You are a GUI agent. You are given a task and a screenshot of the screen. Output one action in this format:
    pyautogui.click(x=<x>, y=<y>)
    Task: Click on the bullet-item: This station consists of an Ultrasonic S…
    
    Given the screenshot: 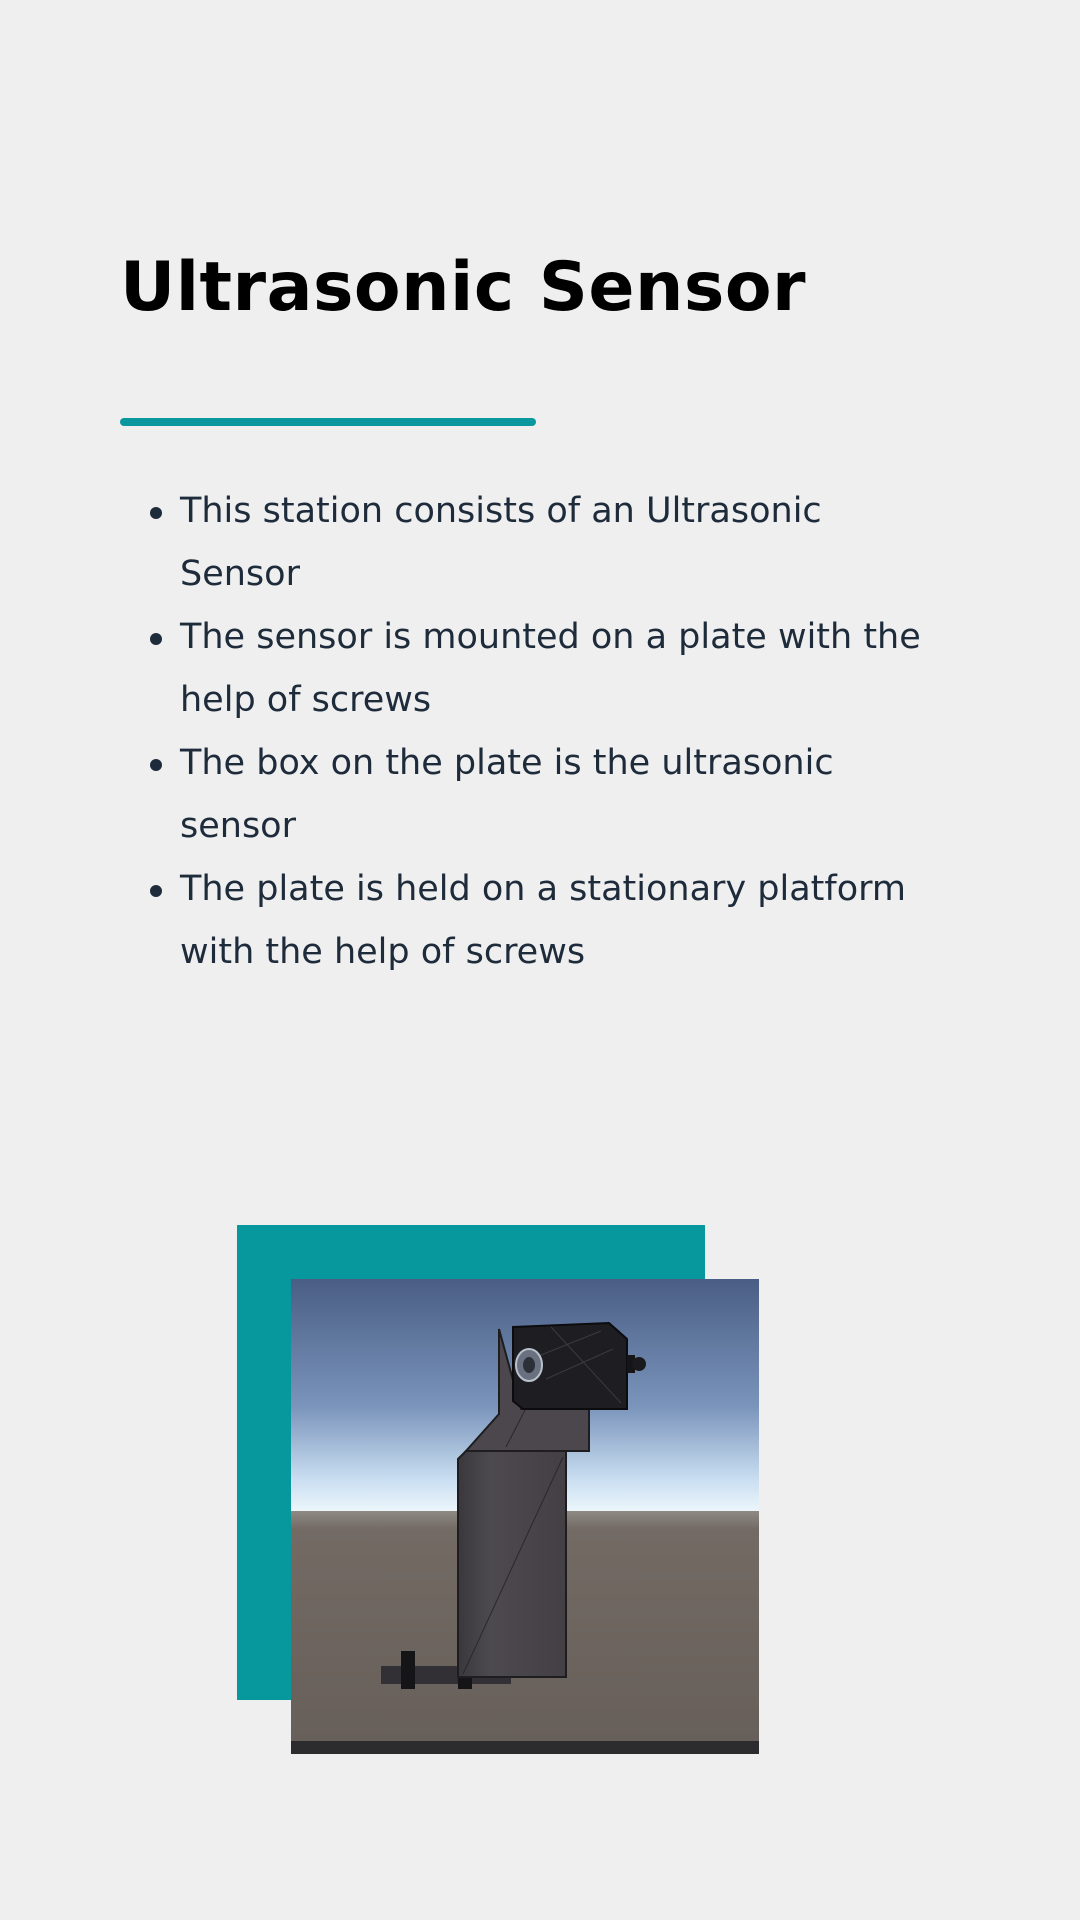 What is the action you would take?
    pyautogui.click(x=545, y=543)
    